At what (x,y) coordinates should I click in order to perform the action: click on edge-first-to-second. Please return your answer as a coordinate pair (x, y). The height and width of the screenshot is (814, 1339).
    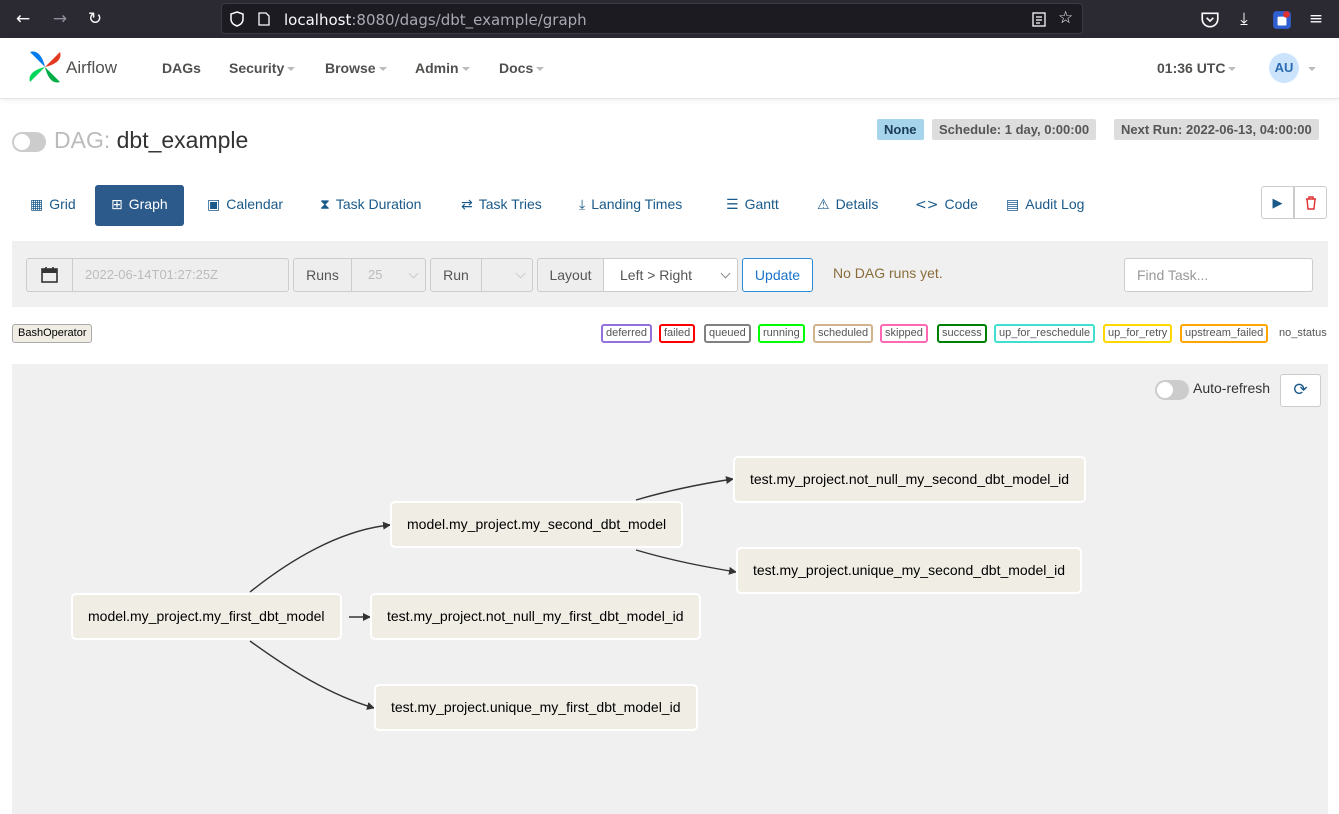
    Looking at the image, I should click on (320, 557).